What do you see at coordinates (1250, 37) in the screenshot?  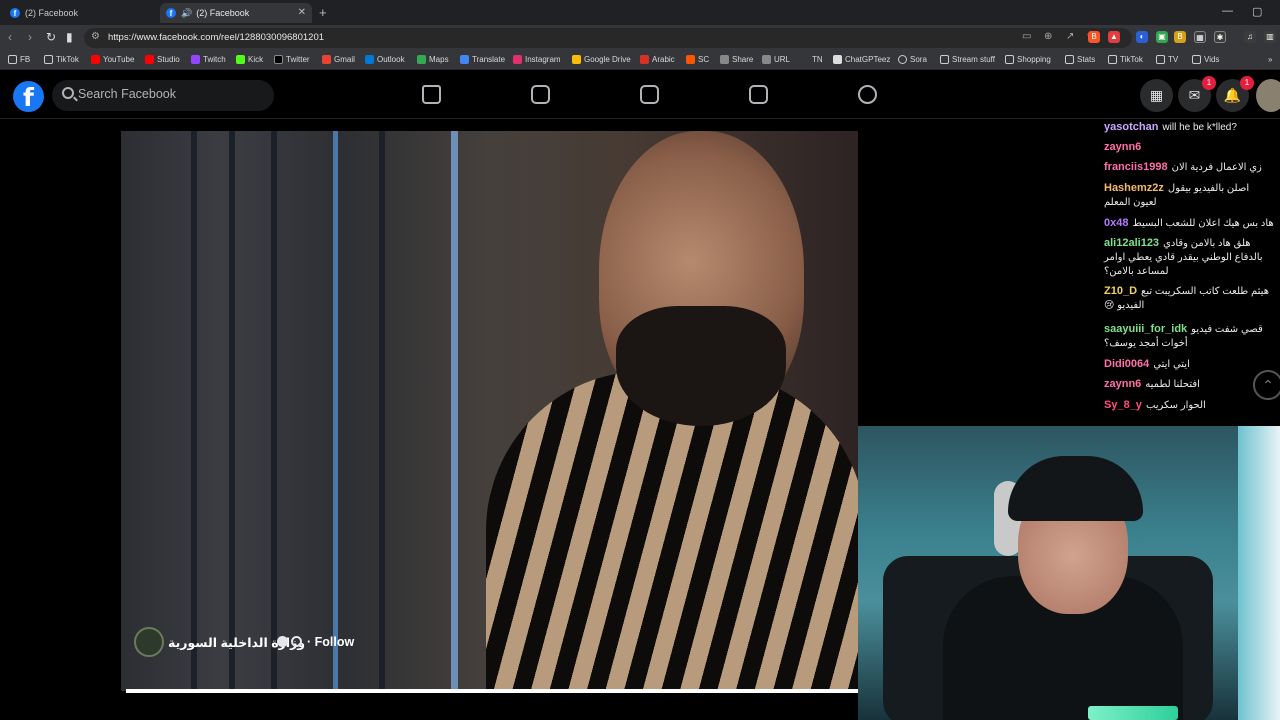 I see `media-control-icon: ♫` at bounding box center [1250, 37].